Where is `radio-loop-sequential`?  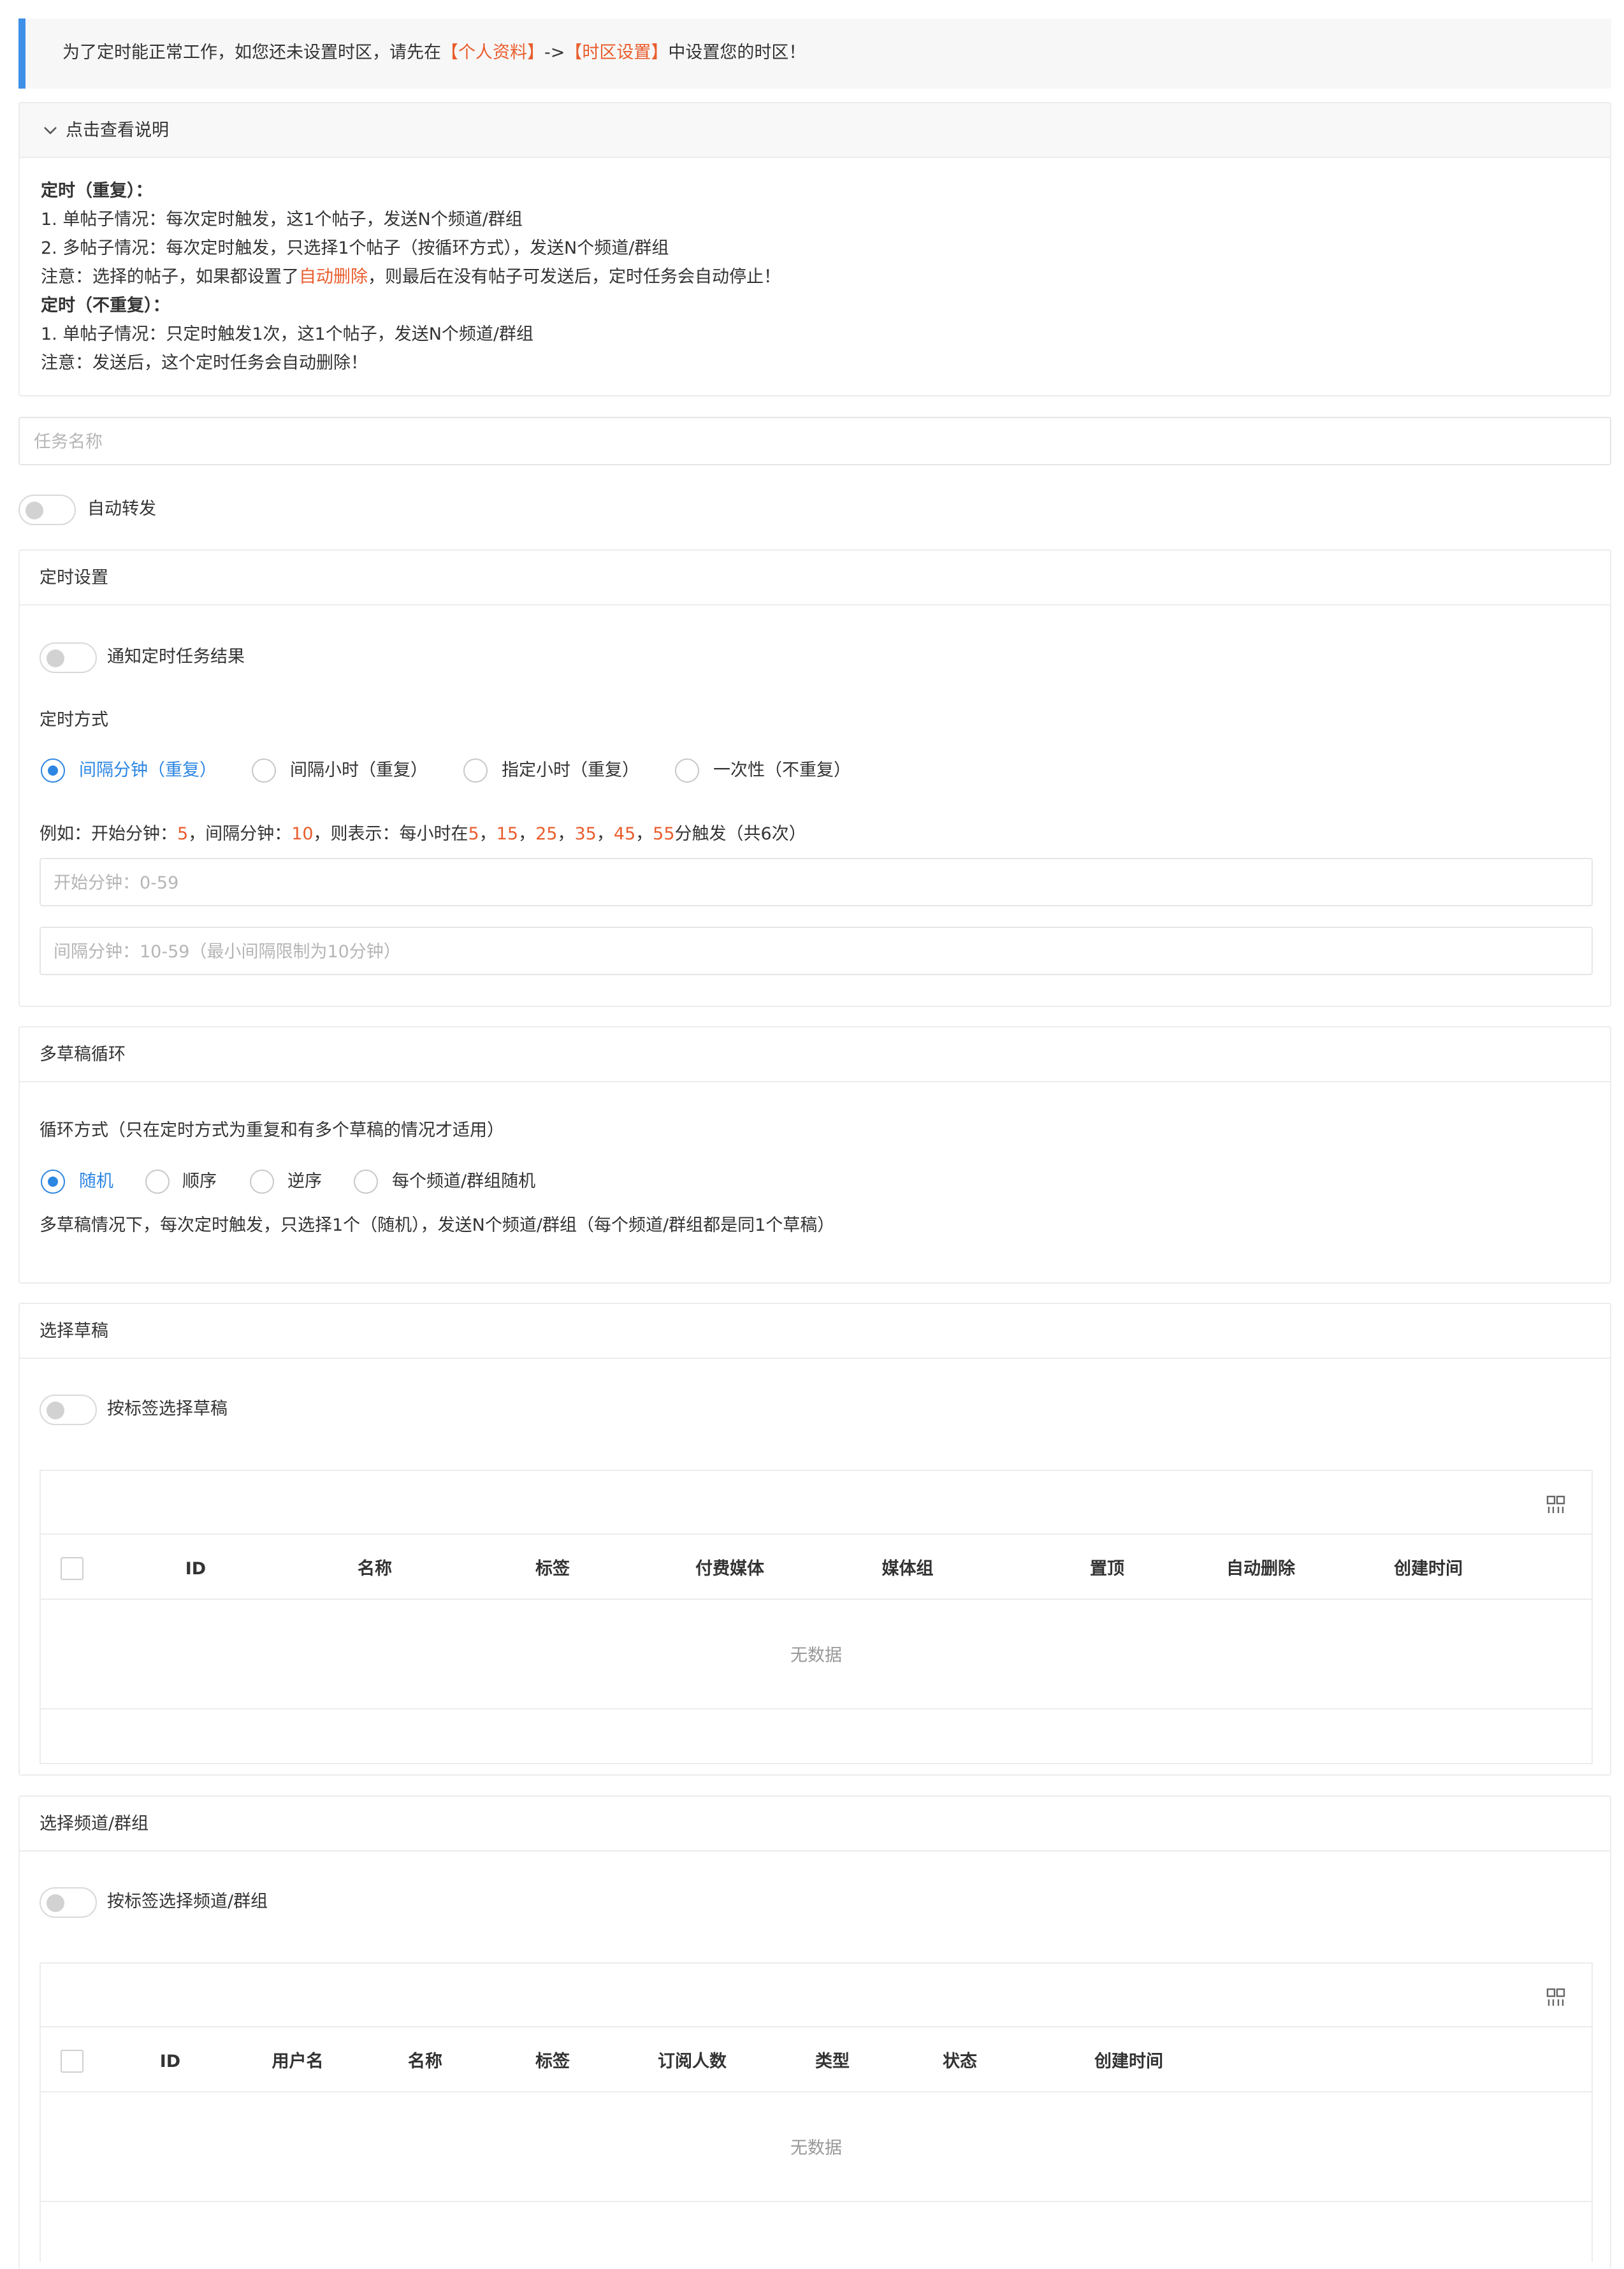 radio-loop-sequential is located at coordinates (157, 1182).